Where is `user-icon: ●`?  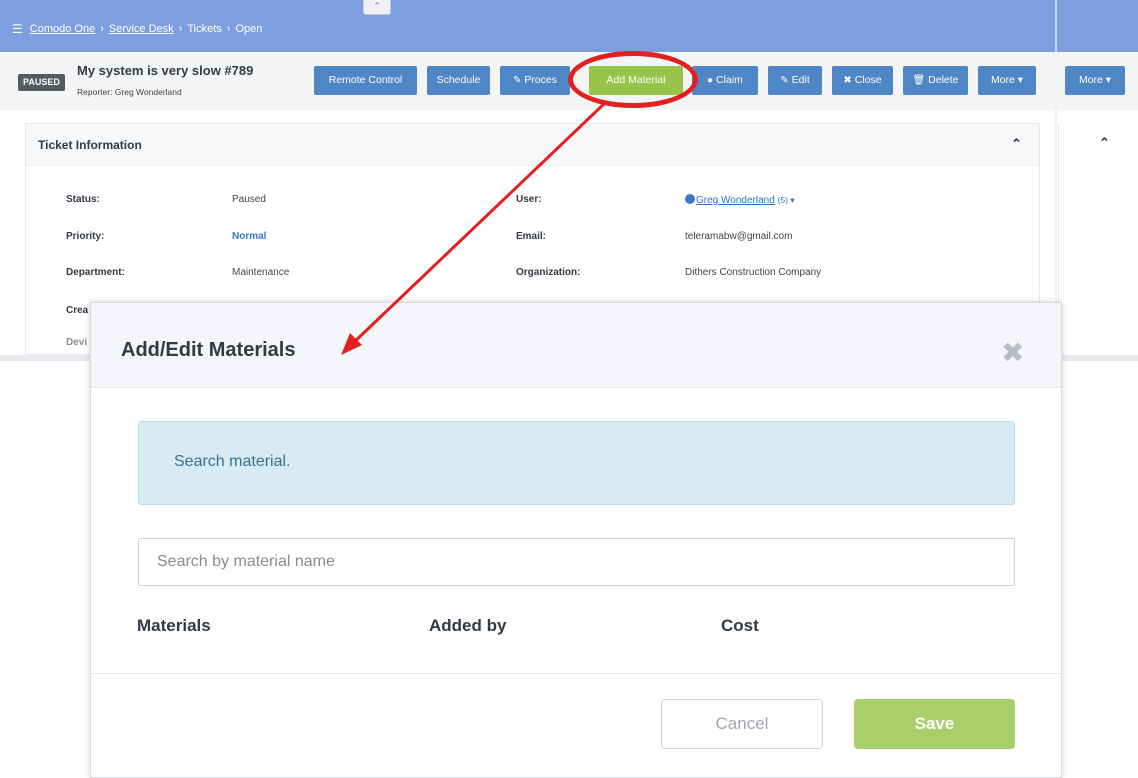 user-icon: ● is located at coordinates (710, 80).